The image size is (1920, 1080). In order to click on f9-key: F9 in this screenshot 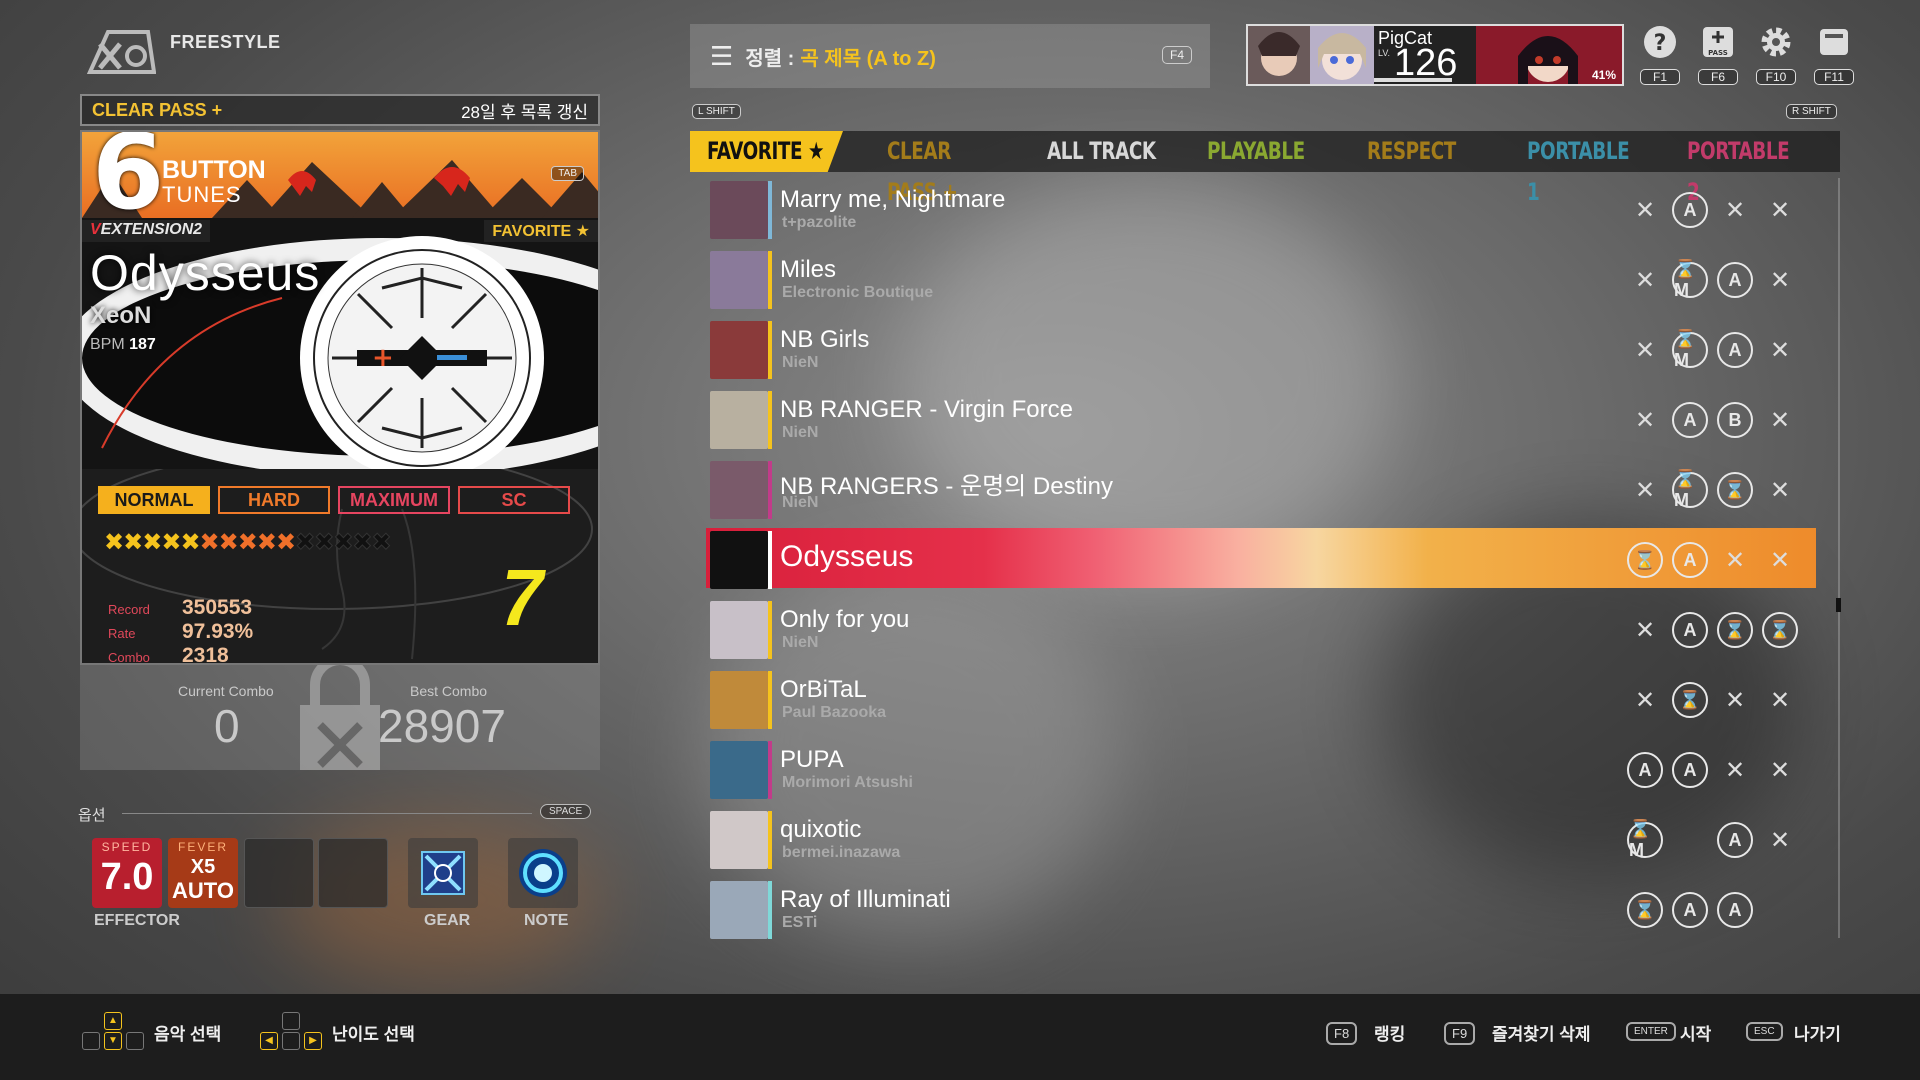, I will do `click(1460, 1033)`.